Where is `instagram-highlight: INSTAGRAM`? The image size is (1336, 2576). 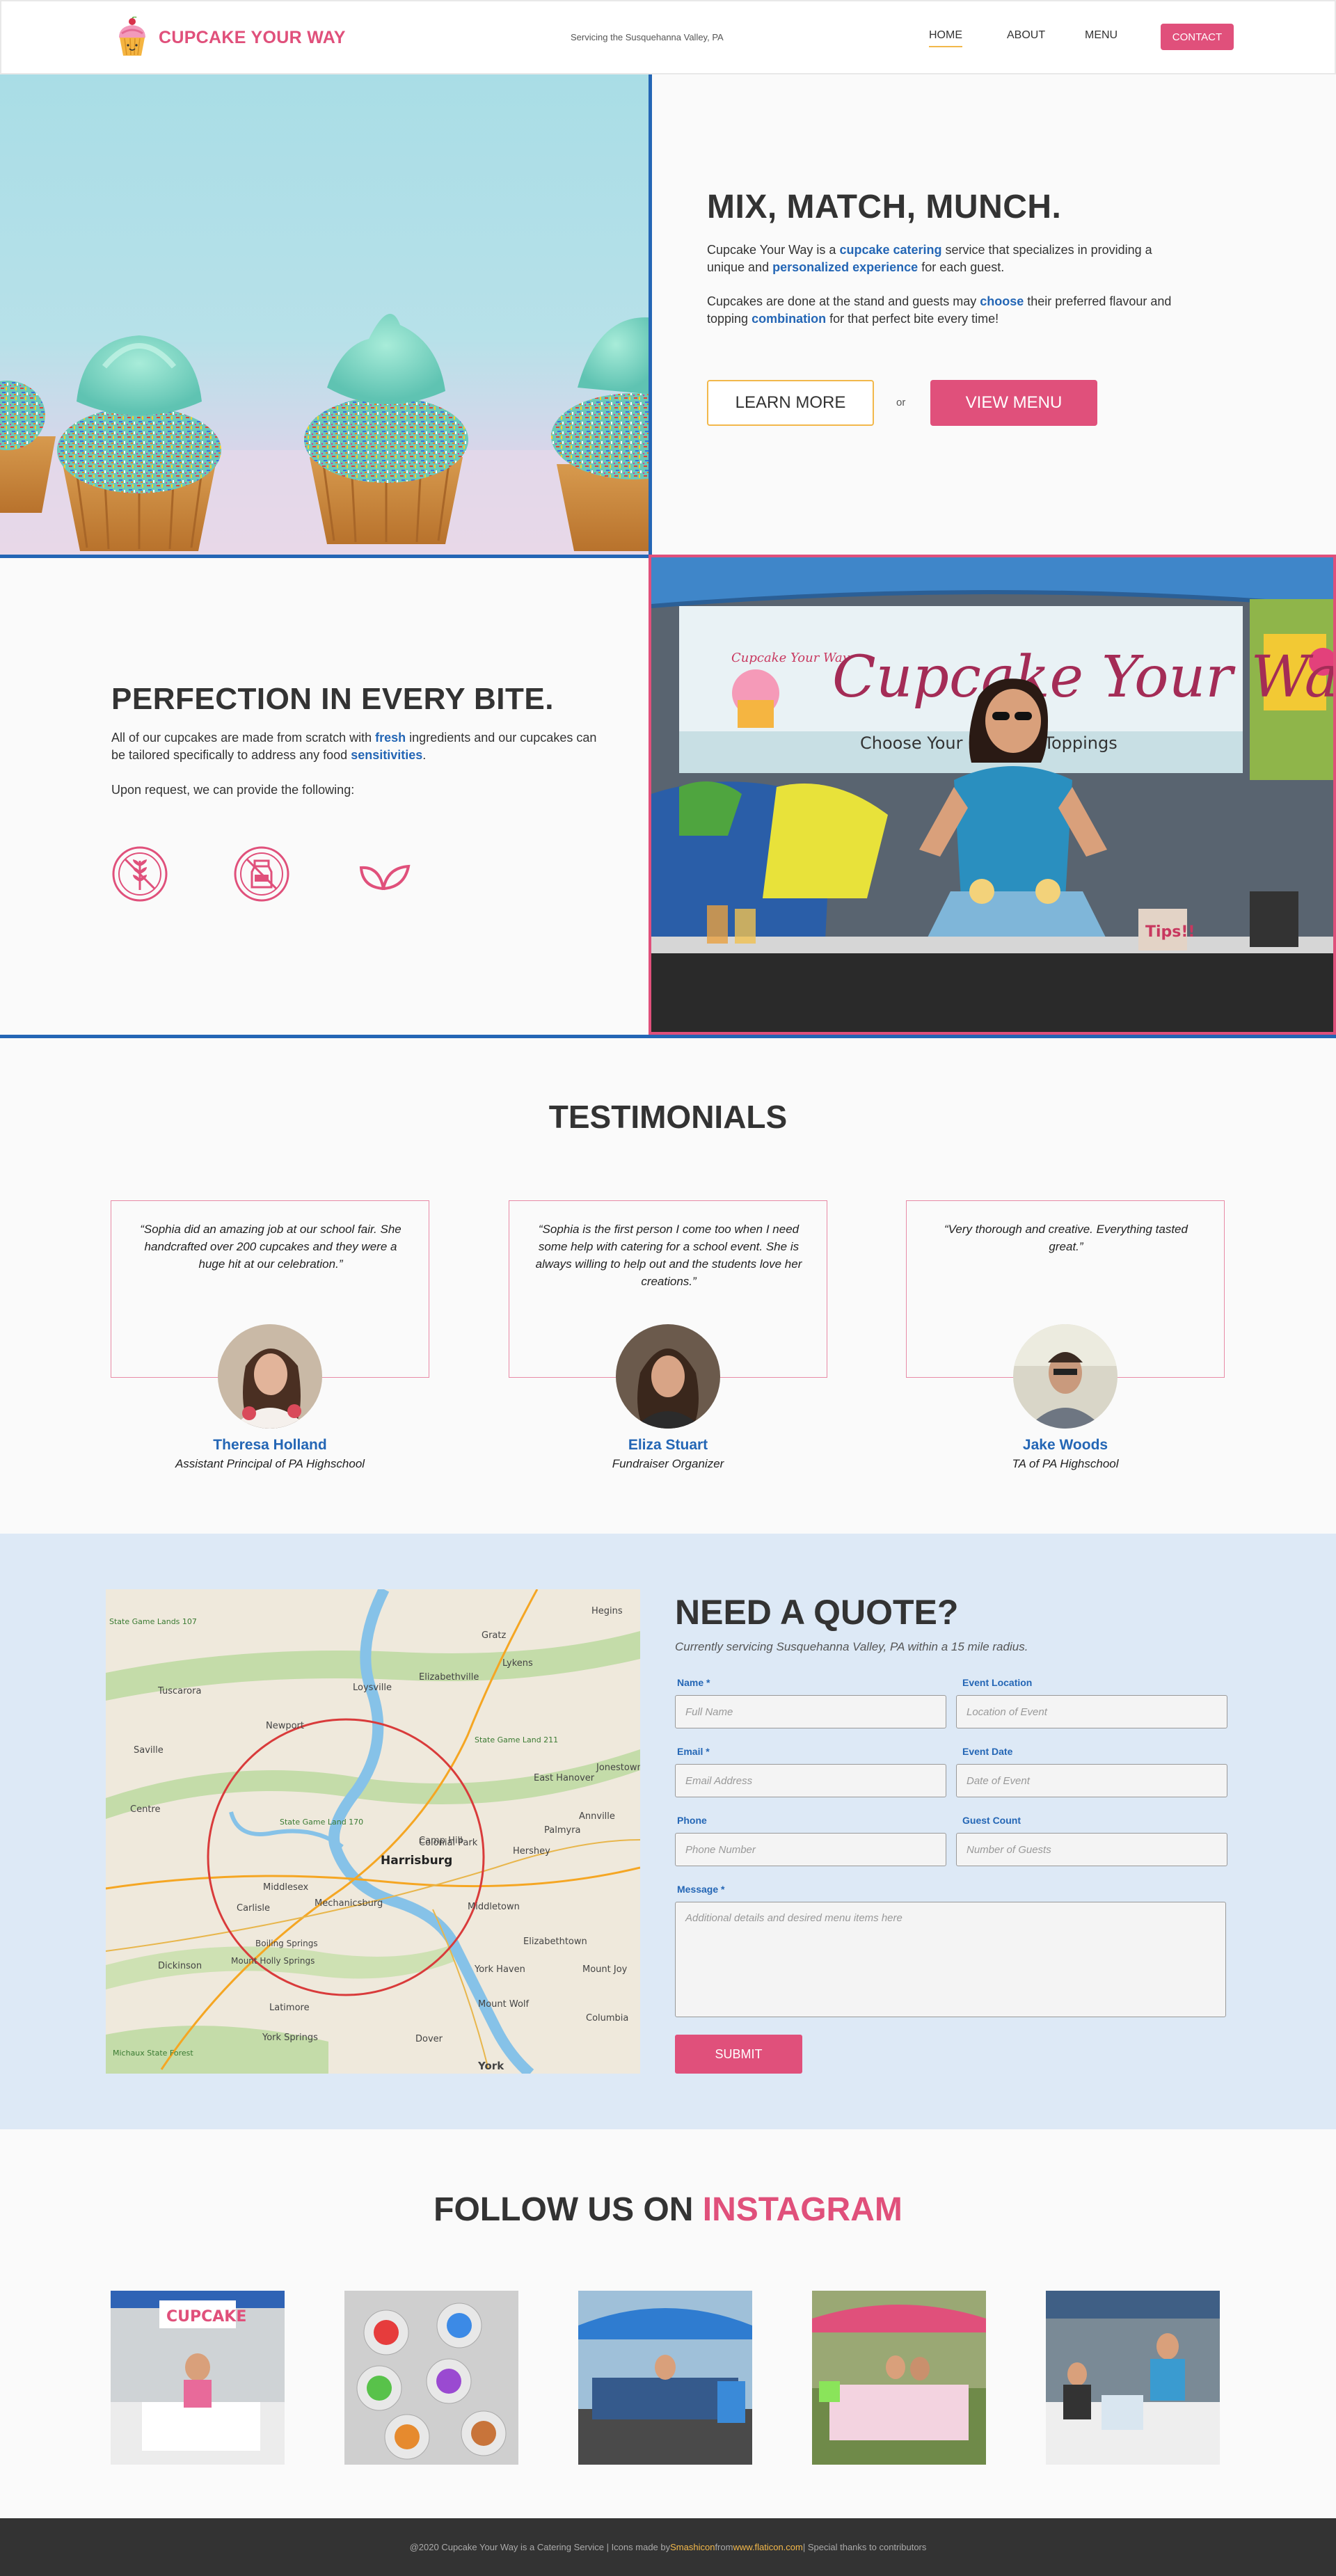 instagram-highlight: INSTAGRAM is located at coordinates (802, 2209).